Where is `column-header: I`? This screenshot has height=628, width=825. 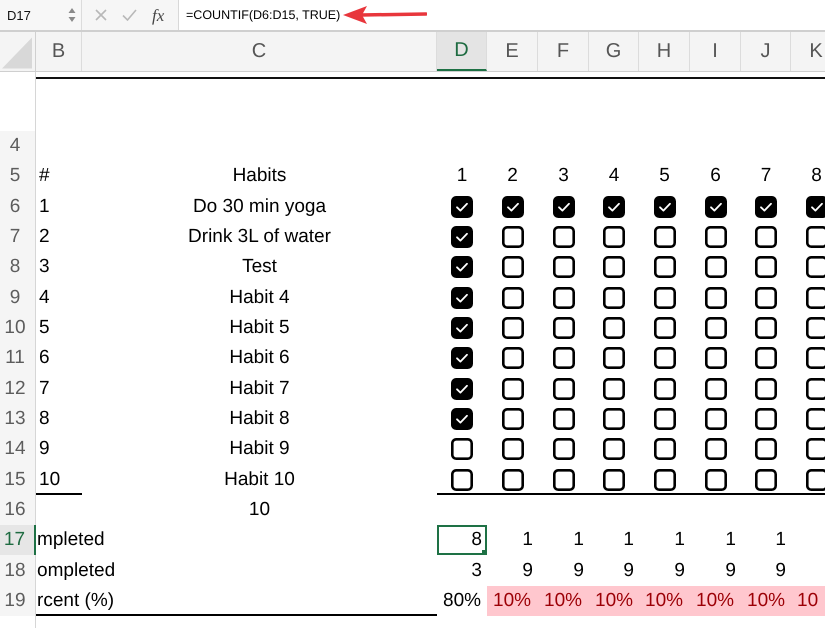
column-header: I is located at coordinates (715, 51).